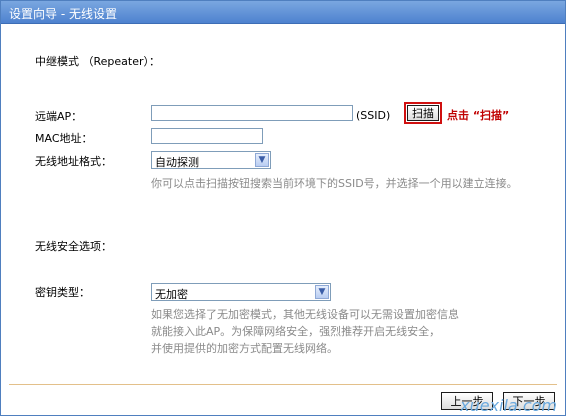  I want to click on key-type-value: 无加密, so click(171, 294).